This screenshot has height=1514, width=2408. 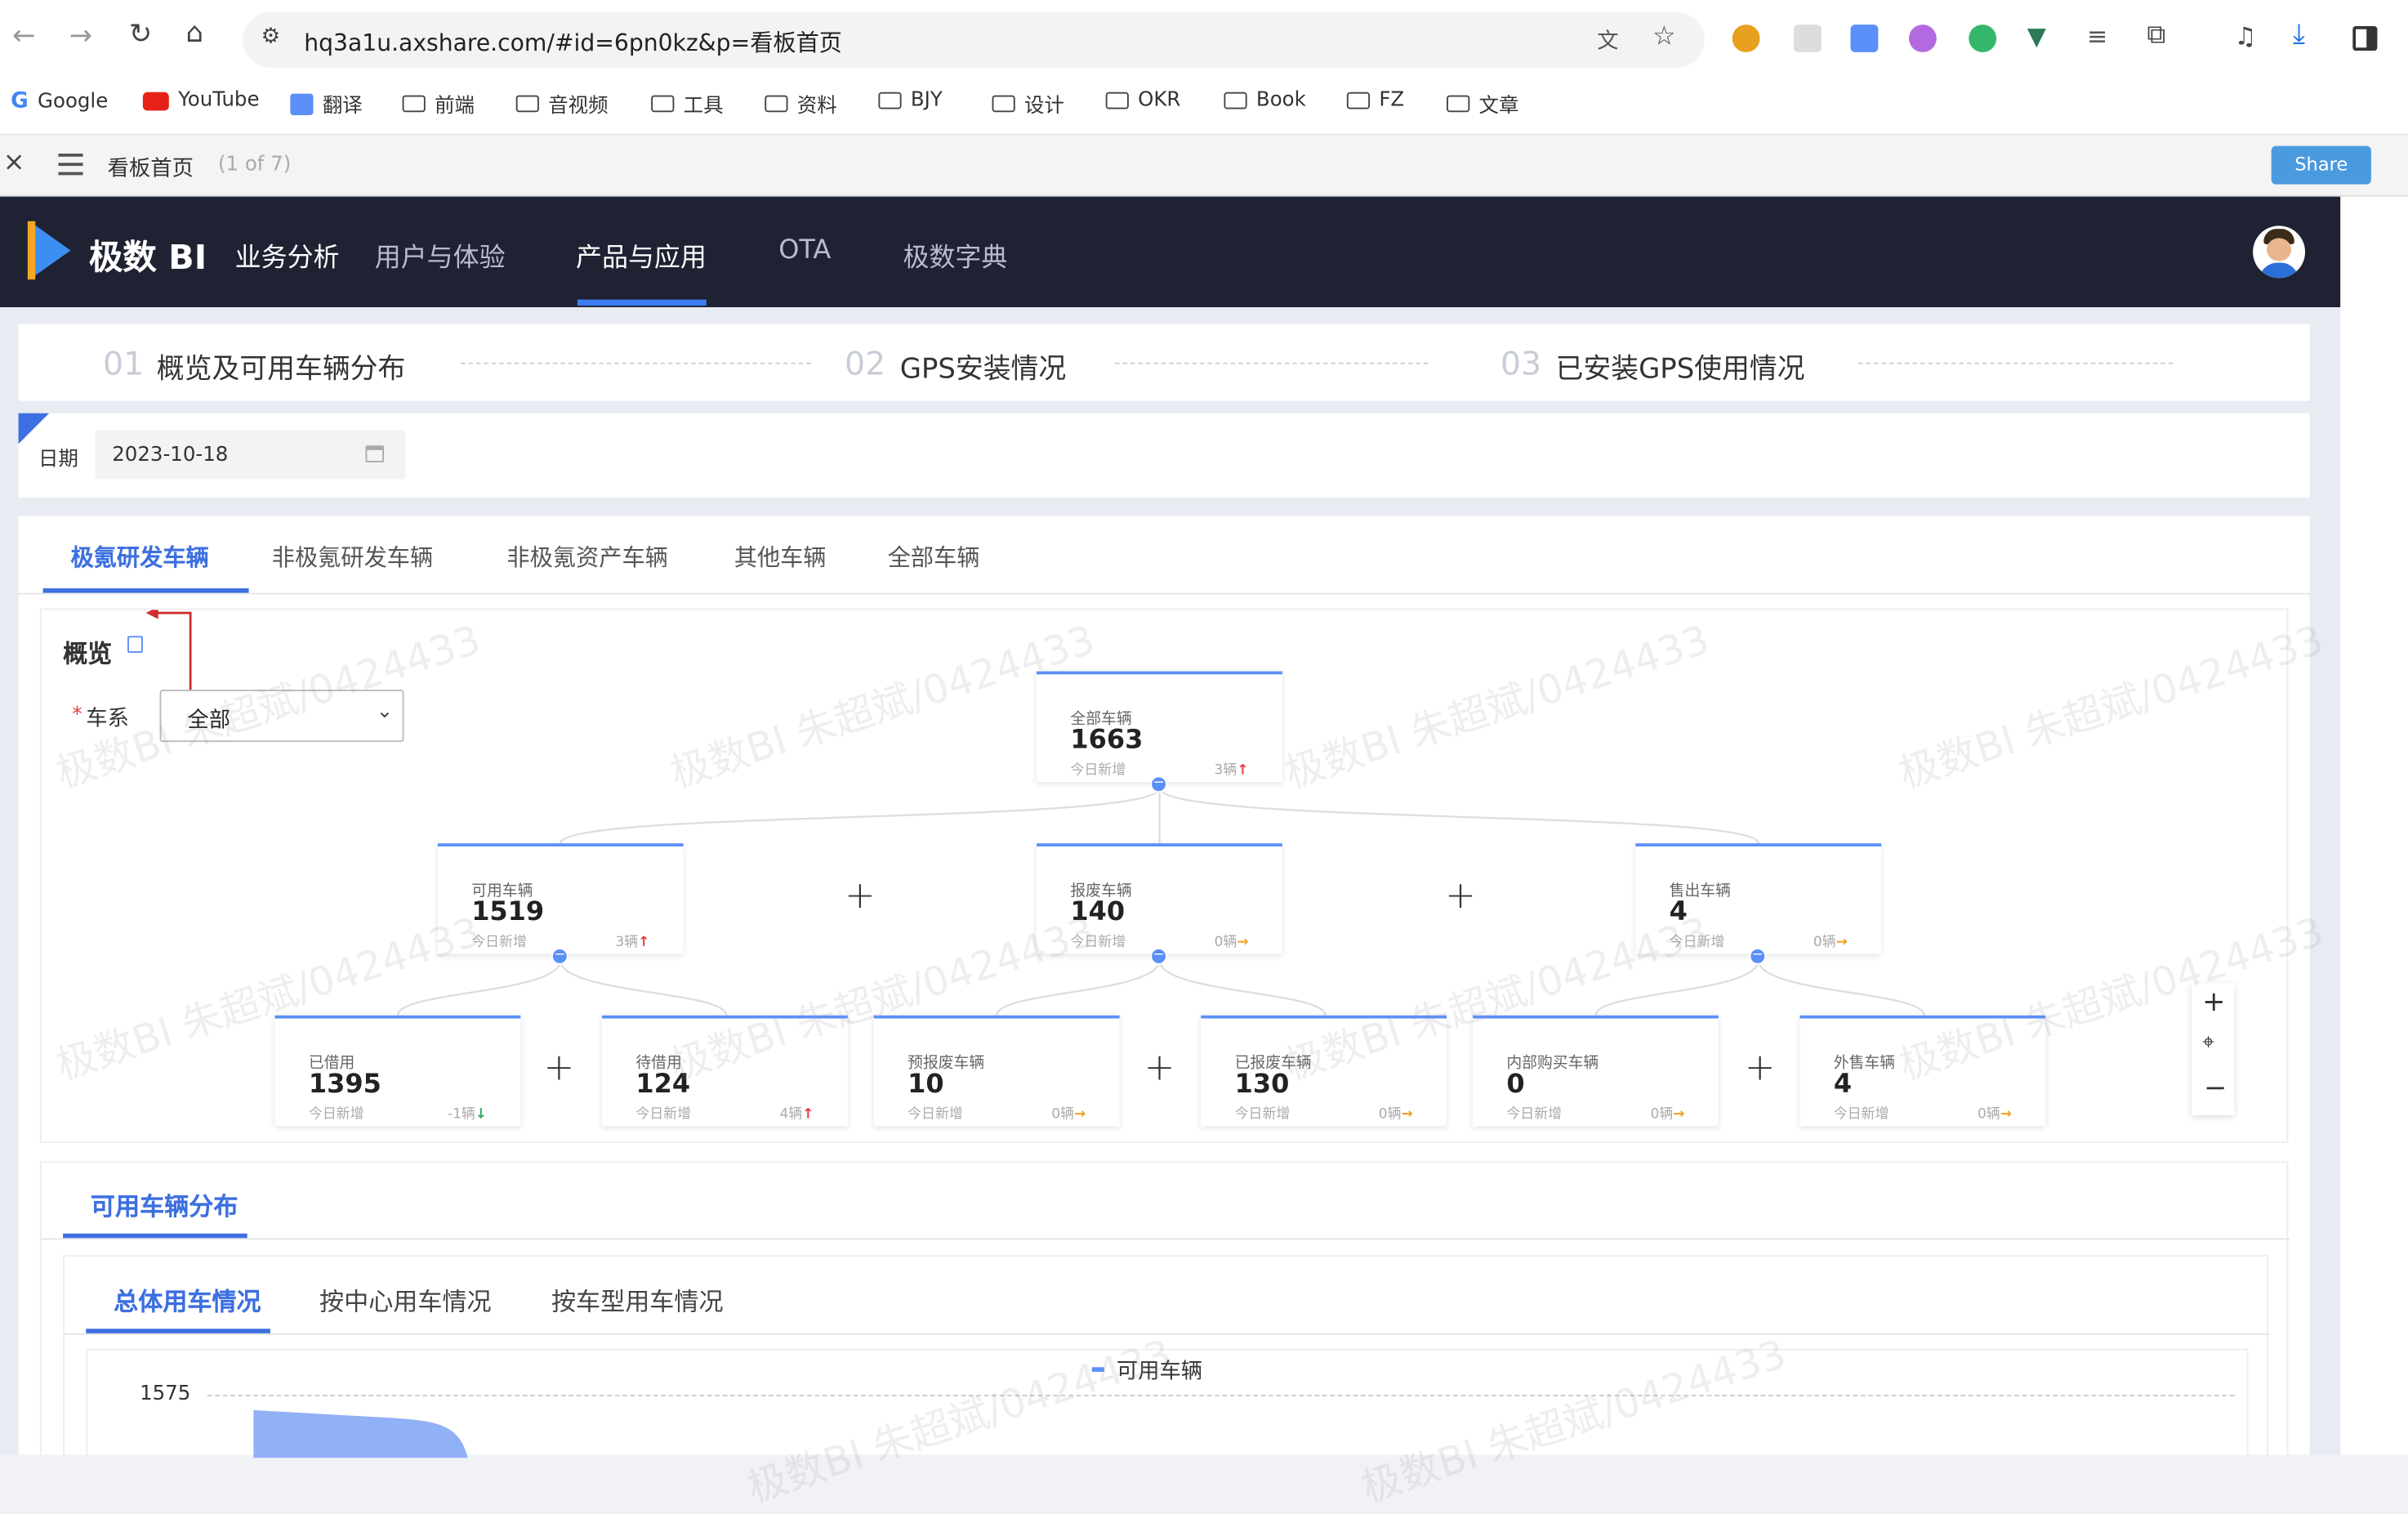 I want to click on calendar-icon, so click(x=375, y=453).